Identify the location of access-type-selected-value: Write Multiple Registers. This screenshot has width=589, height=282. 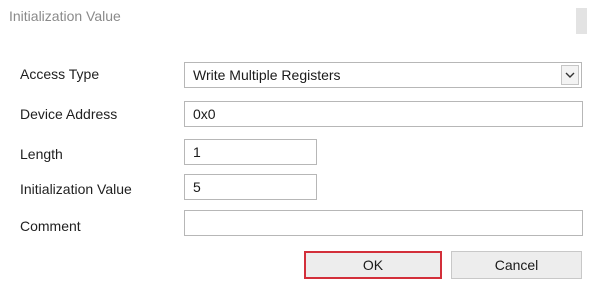
(267, 75).